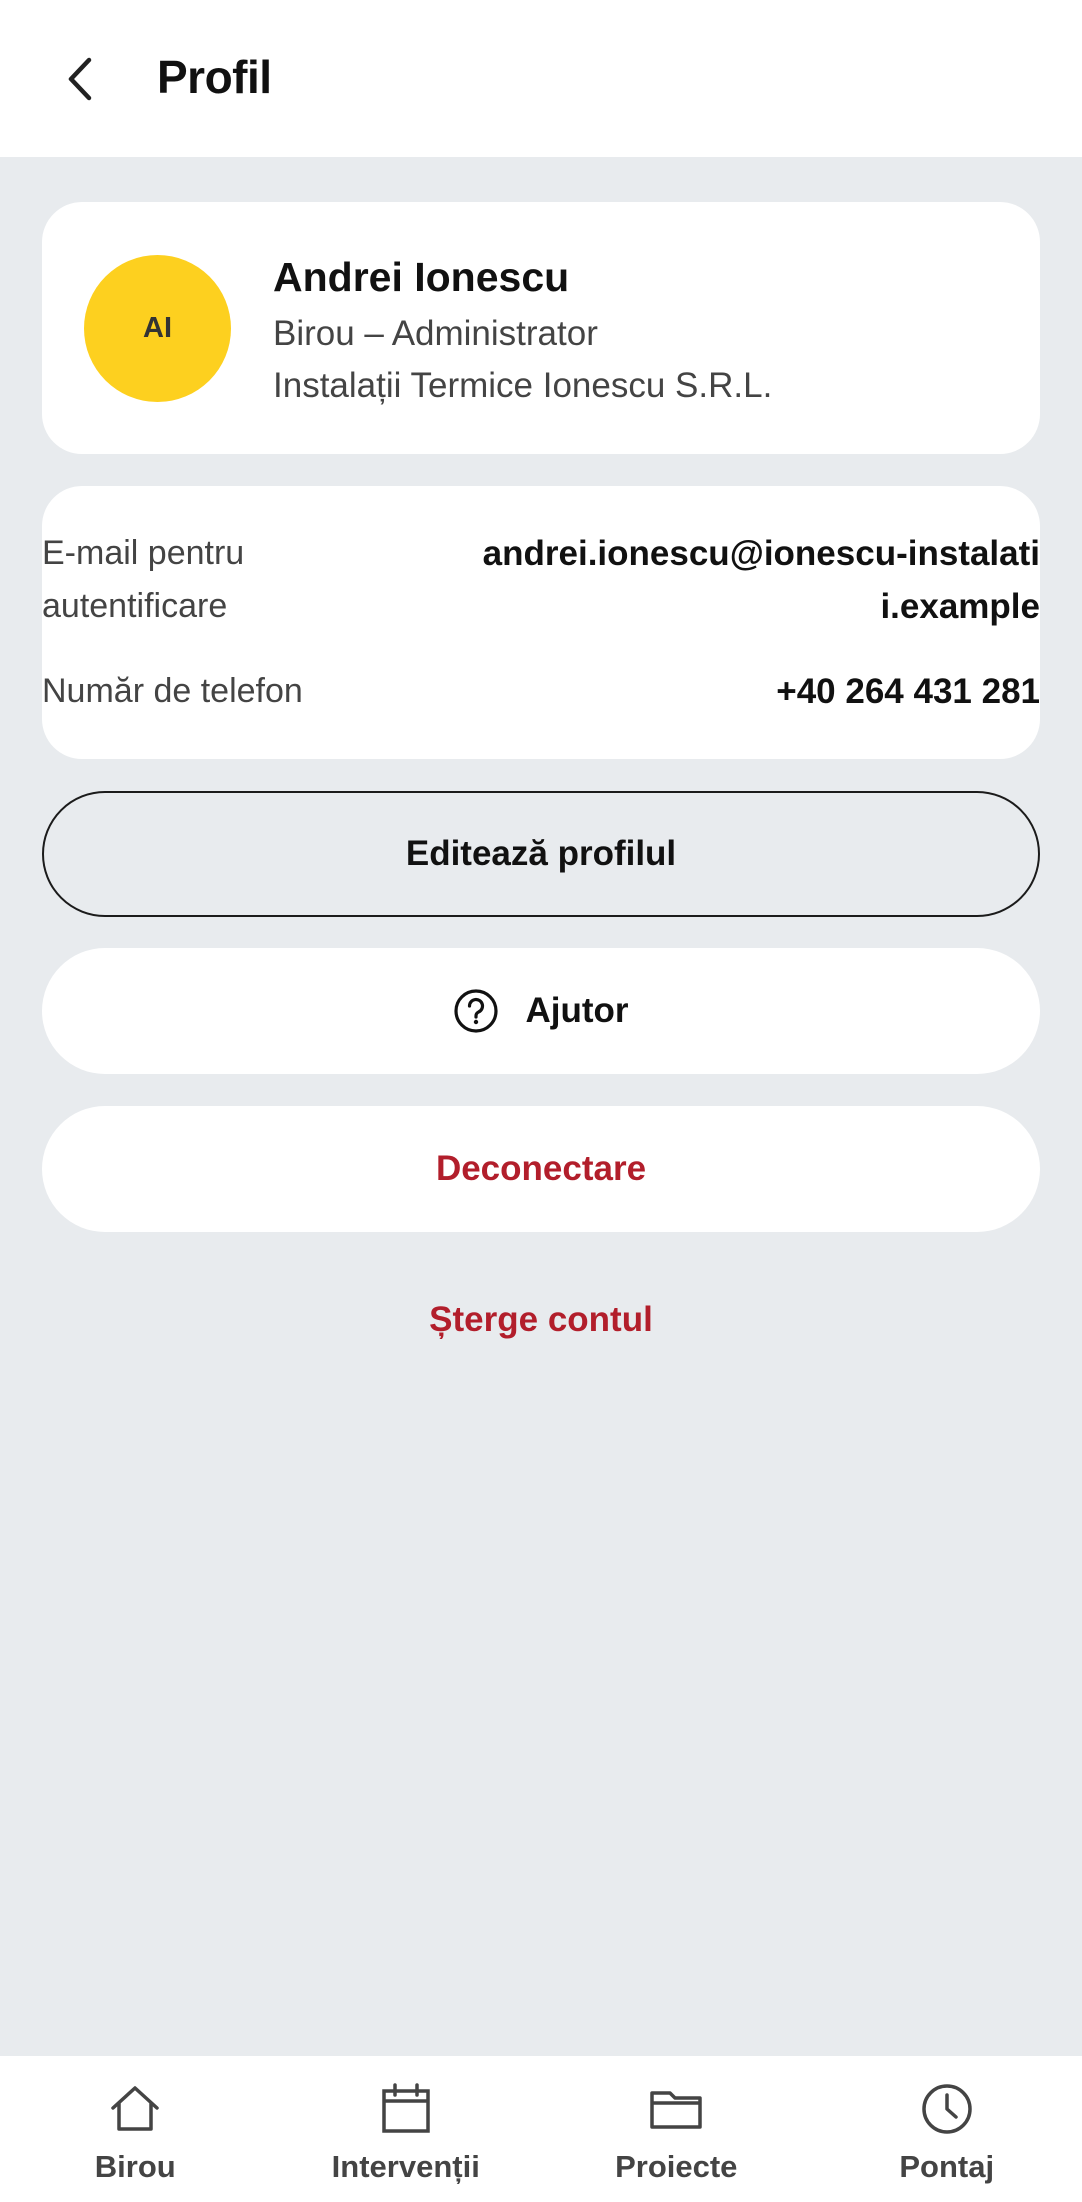 This screenshot has height=2202, width=1082. Describe the element at coordinates (476, 1011) in the screenshot. I see `help-circle-icon` at that location.